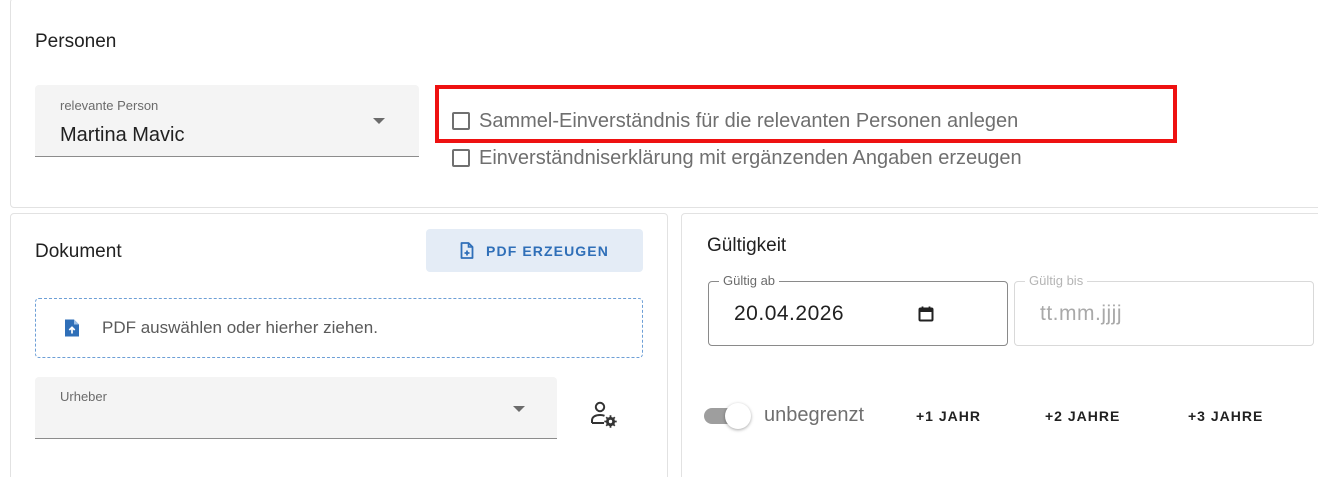  I want to click on dokument-title: Dokument, so click(78, 251).